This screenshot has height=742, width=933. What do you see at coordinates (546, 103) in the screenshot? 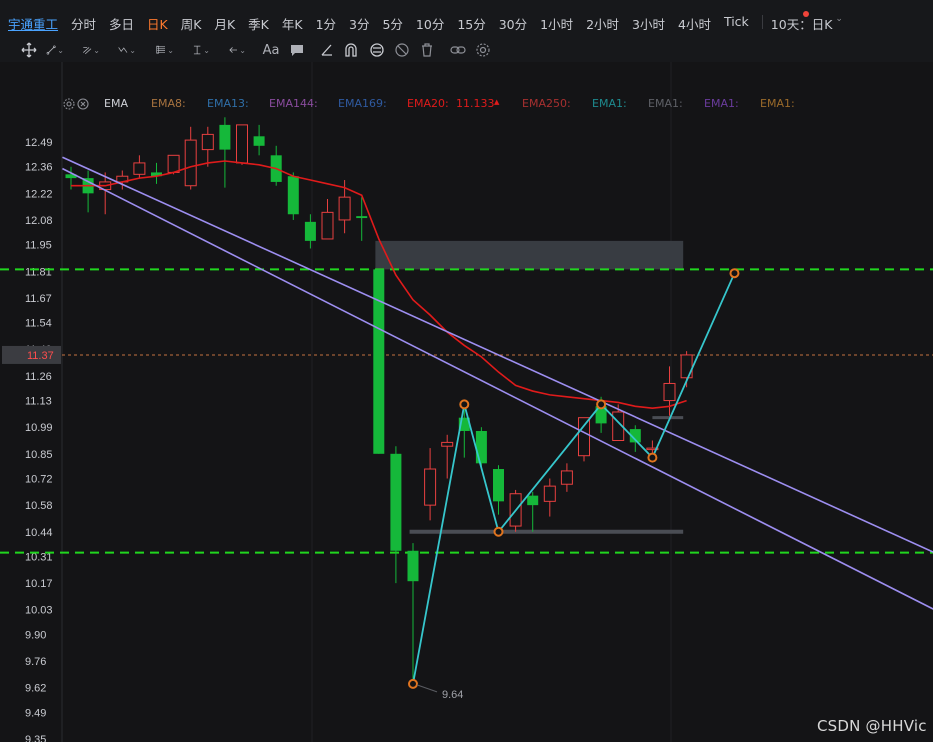
I see `legend-item: EMA250:` at bounding box center [546, 103].